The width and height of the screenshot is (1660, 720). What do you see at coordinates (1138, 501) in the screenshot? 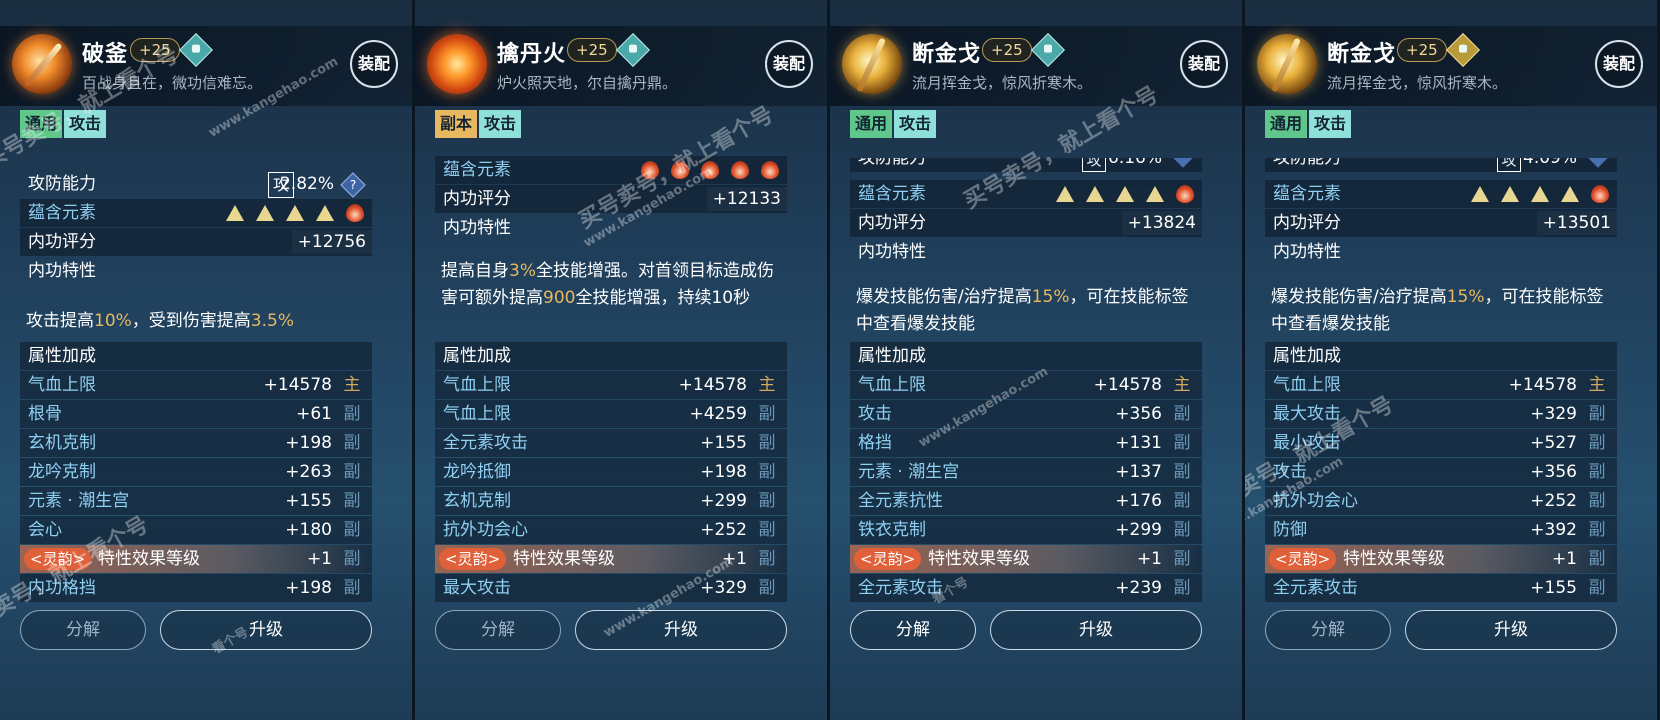
I see `stat-value: +176` at bounding box center [1138, 501].